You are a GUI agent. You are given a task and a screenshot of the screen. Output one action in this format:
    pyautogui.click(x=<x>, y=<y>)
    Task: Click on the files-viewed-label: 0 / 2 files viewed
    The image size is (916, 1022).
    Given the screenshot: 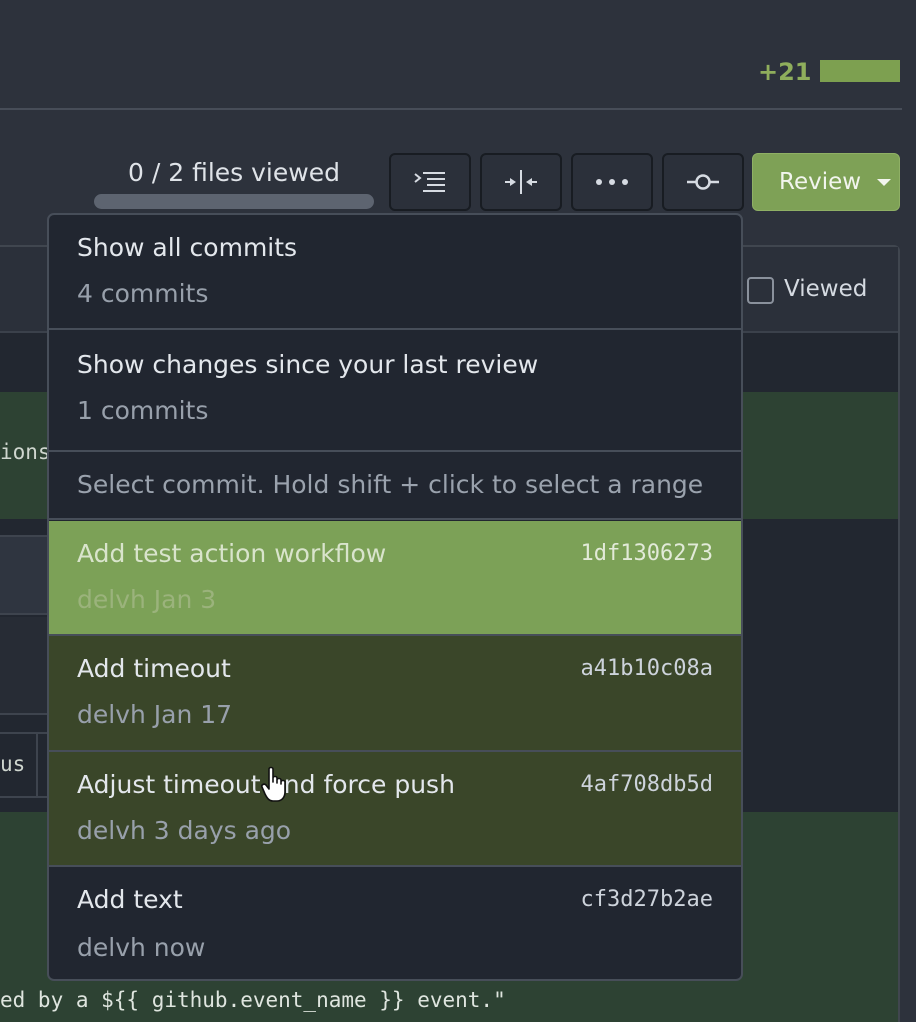 What is the action you would take?
    pyautogui.click(x=234, y=172)
    